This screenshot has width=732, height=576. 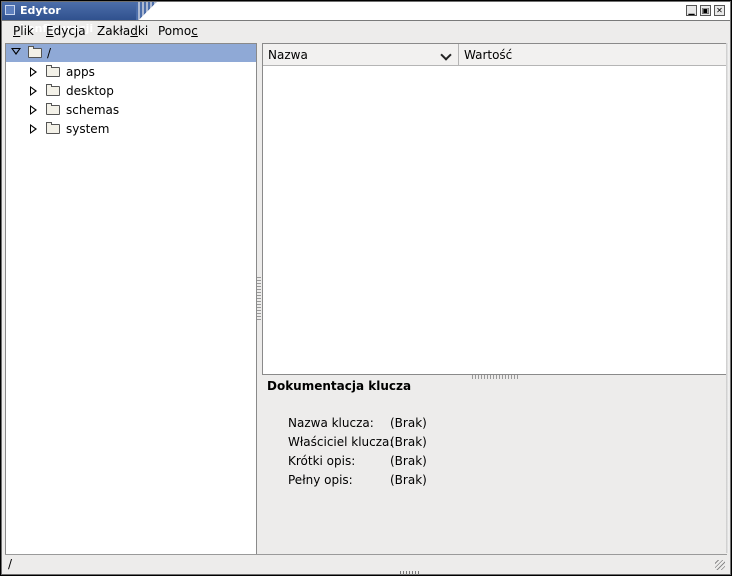 I want to click on tree-item-desktop: desktop, so click(x=131, y=91).